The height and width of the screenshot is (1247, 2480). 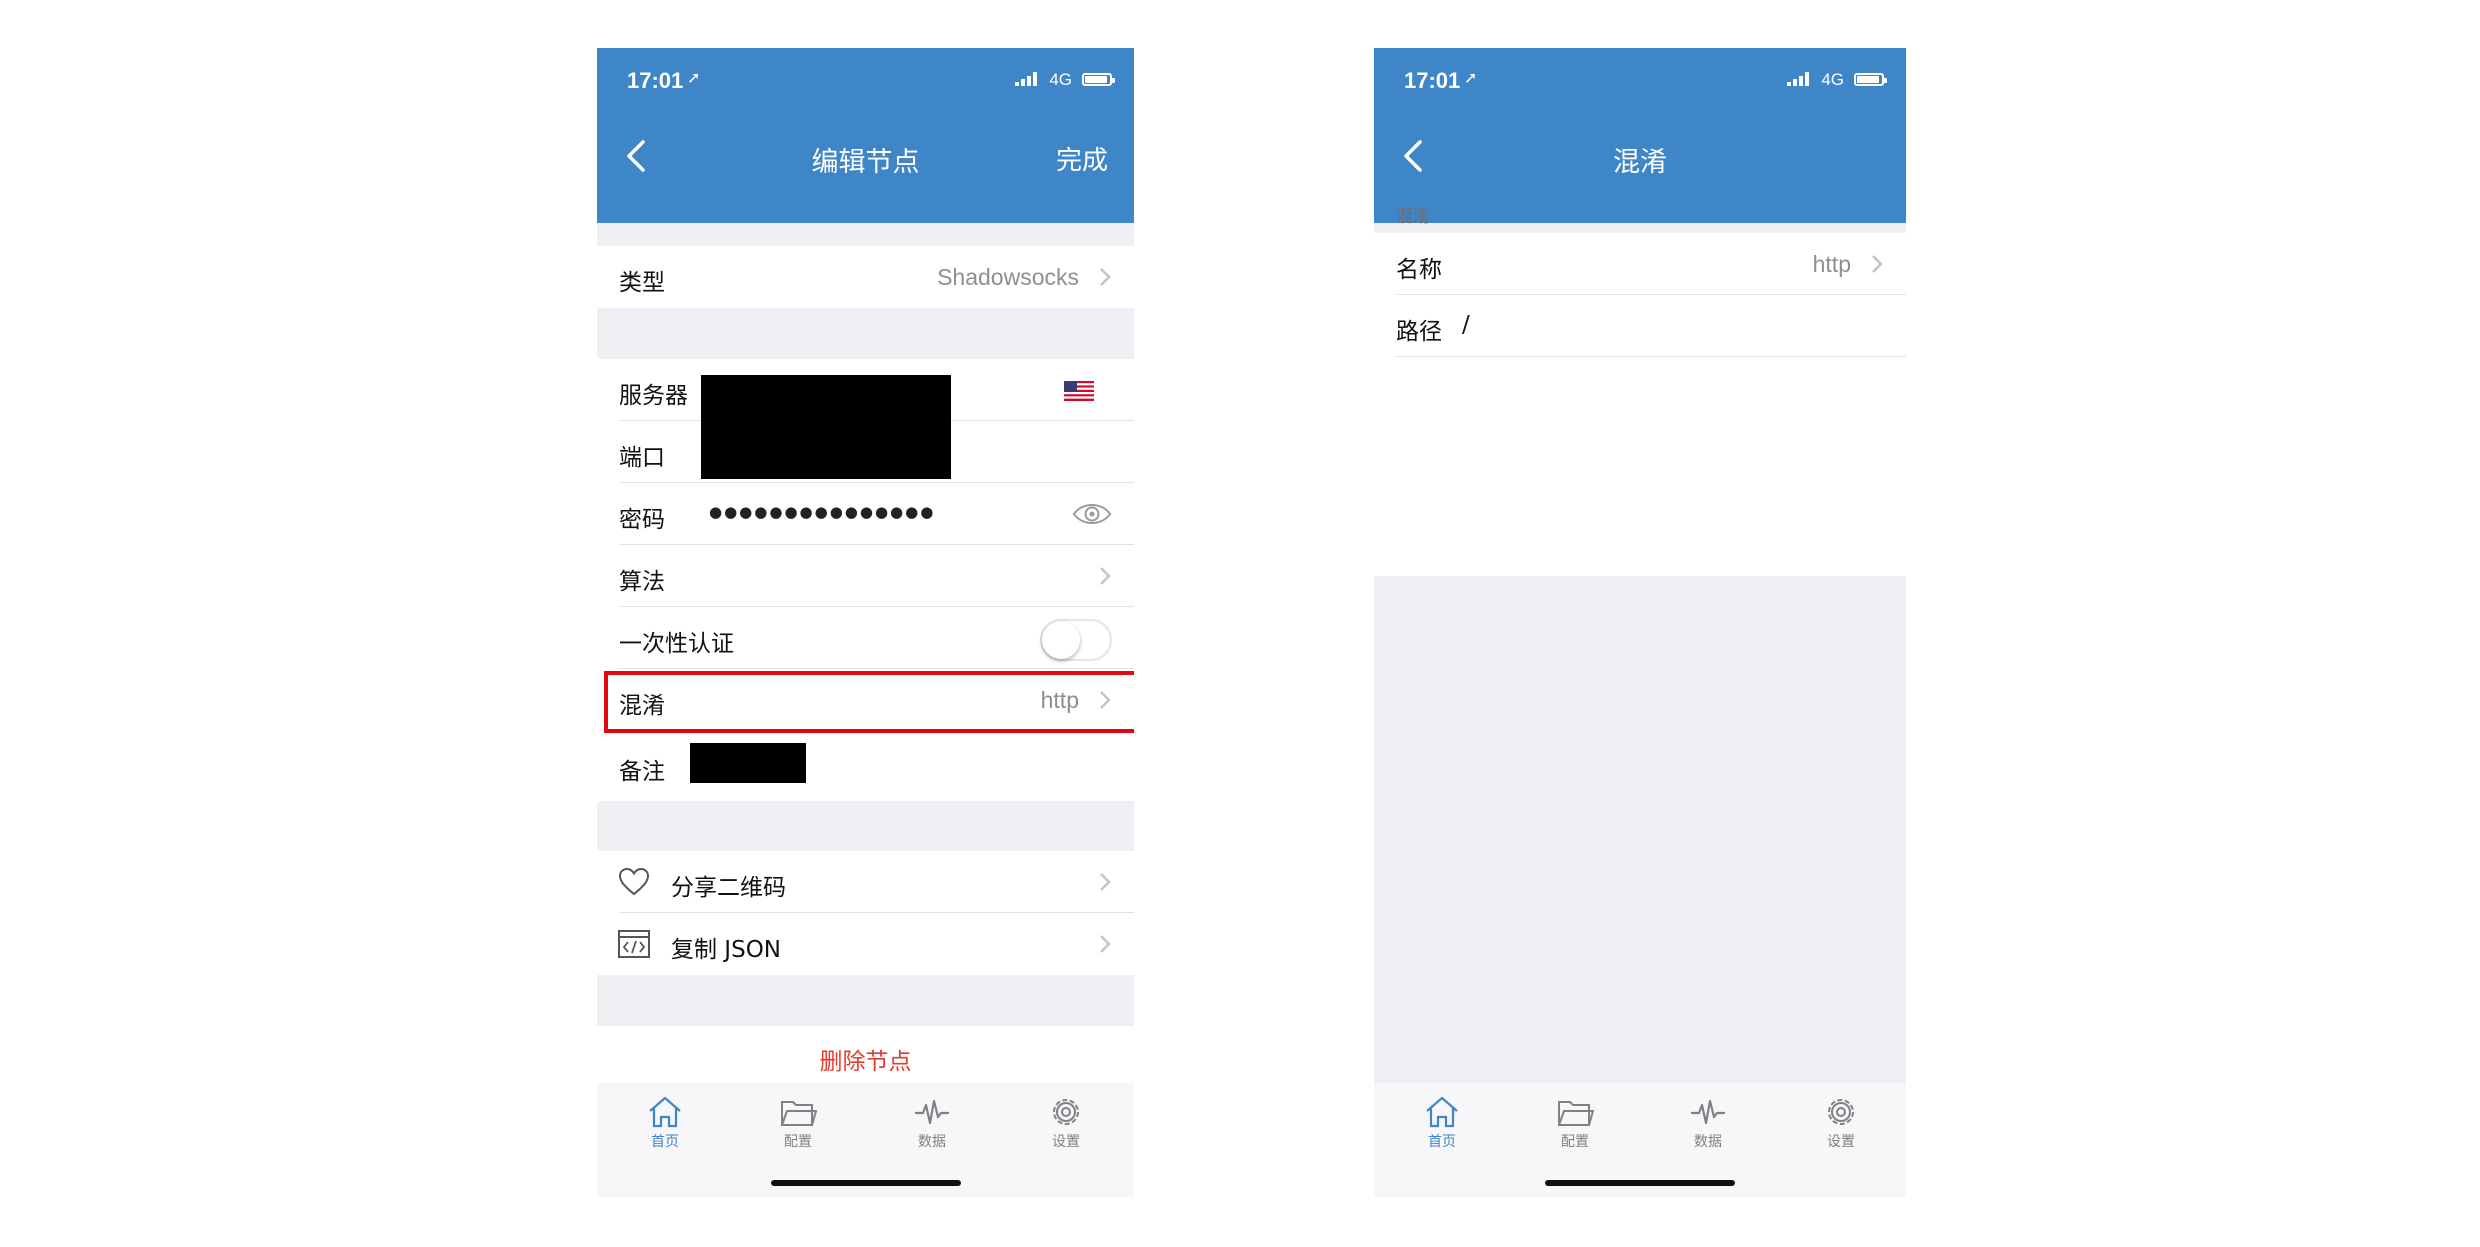 What do you see at coordinates (728, 888) in the screenshot?
I see `share-qr-label: 分享二维码` at bounding box center [728, 888].